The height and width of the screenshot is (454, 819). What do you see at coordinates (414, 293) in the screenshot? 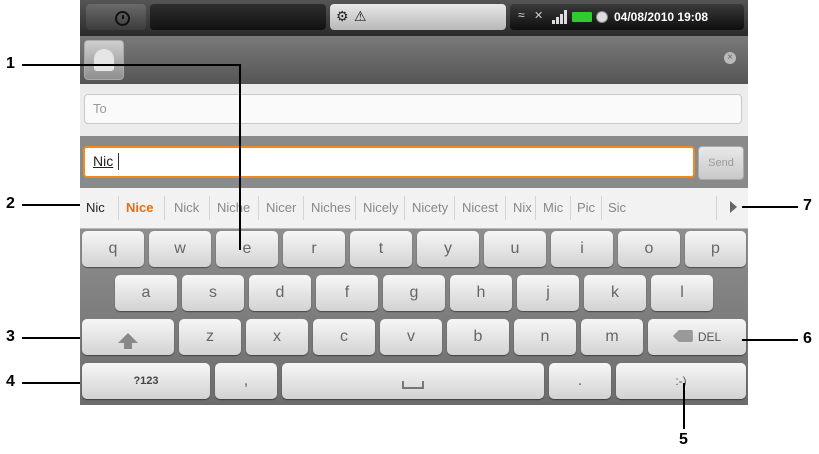
I see `key-g: g` at bounding box center [414, 293].